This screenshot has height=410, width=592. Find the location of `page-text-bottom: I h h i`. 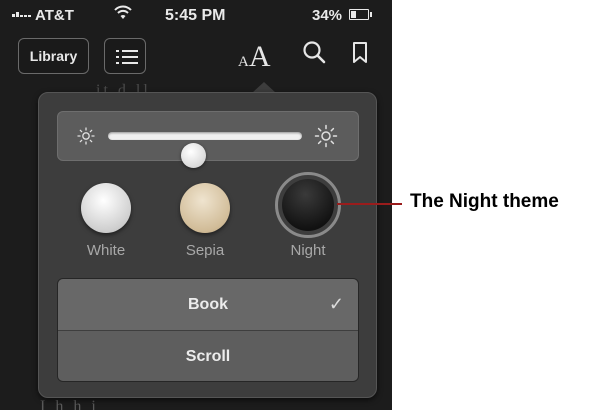

page-text-bottom: I h h i is located at coordinates (69, 404).